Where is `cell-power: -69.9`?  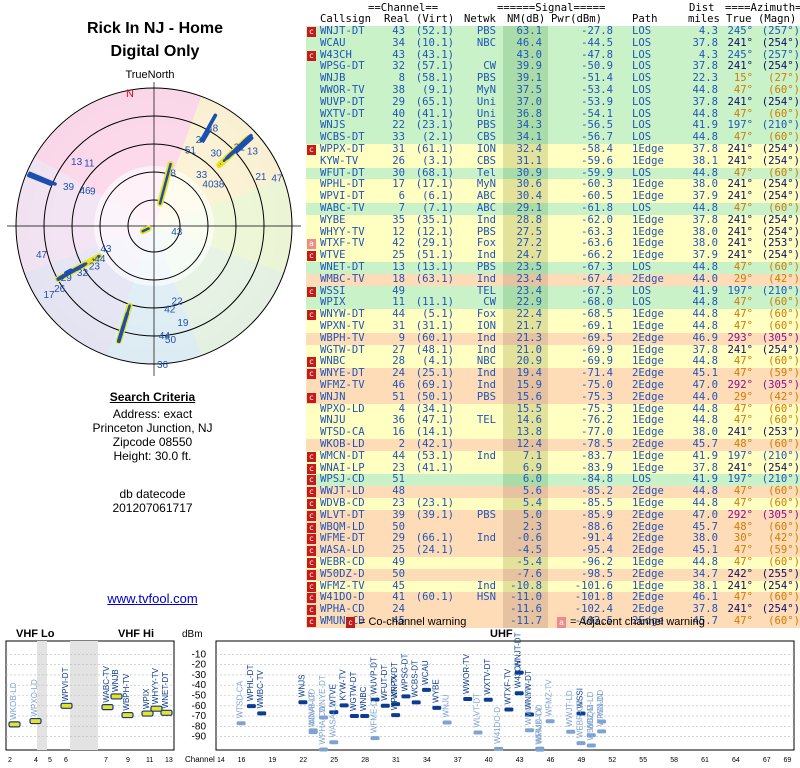 cell-power: -69.9 is located at coordinates (597, 349).